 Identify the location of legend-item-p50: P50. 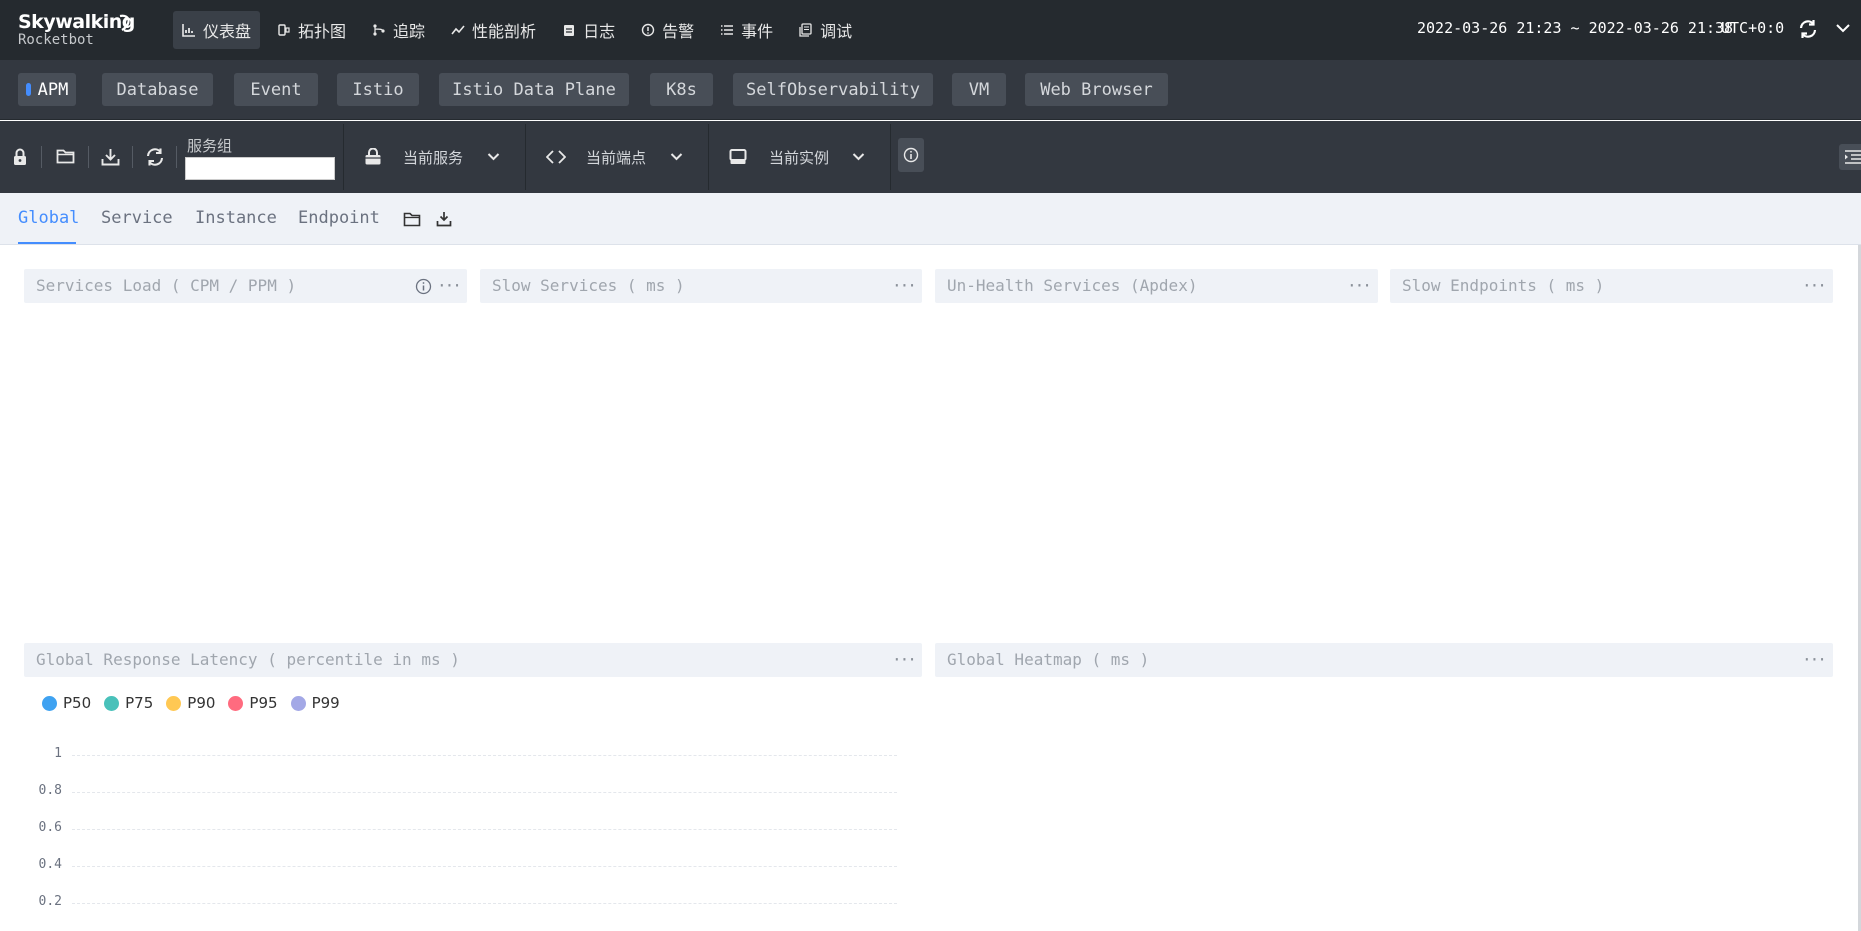
(66, 703).